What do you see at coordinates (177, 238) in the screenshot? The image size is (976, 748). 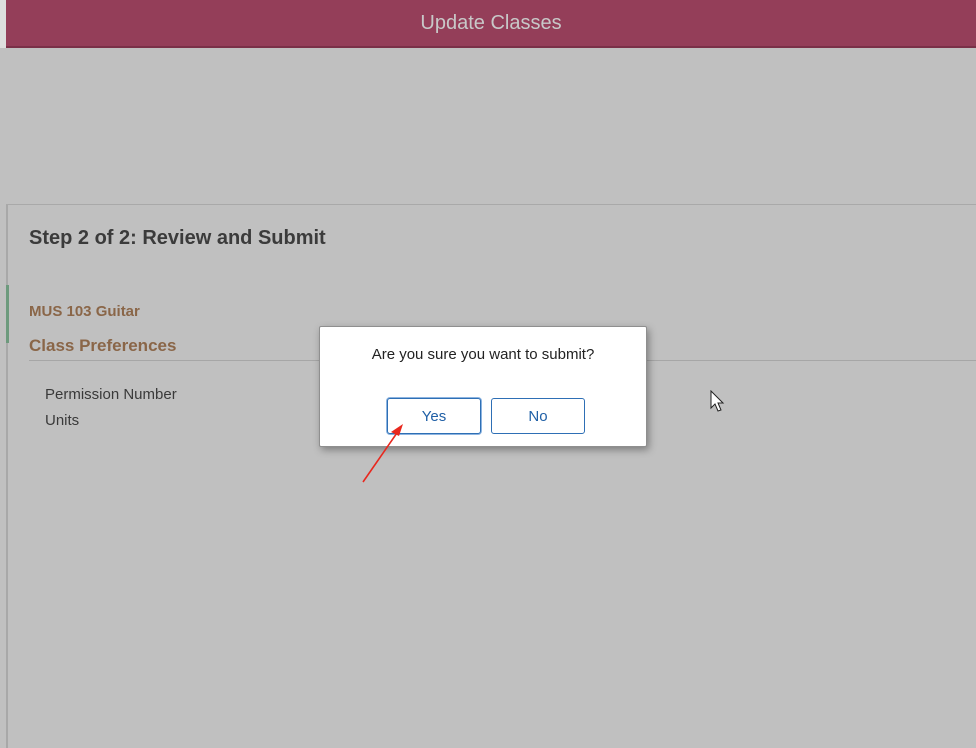 I see `step-title: Step 2 of 2: Review and Submit` at bounding box center [177, 238].